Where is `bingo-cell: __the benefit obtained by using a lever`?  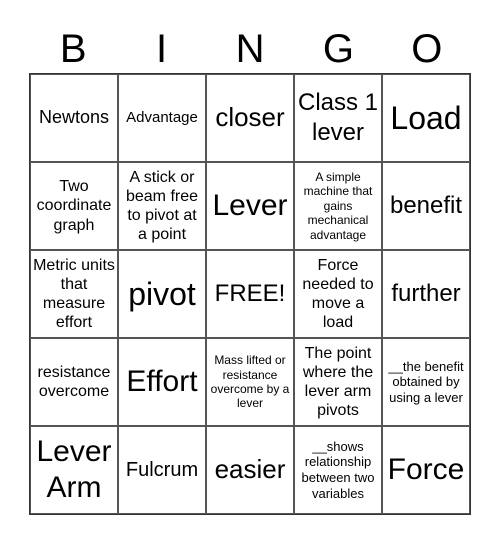 bingo-cell: __the benefit obtained by using a lever is located at coordinates (426, 382).